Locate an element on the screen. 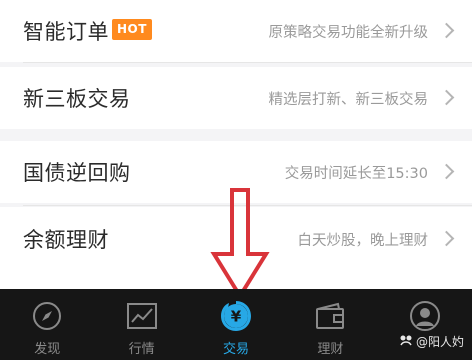 The width and height of the screenshot is (472, 360). yen-icon: ¥ is located at coordinates (236, 316).